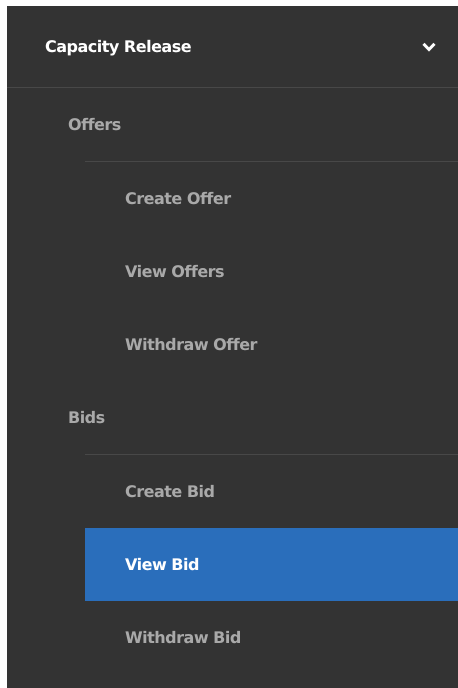  What do you see at coordinates (271, 344) in the screenshot?
I see `menu-item: Withdraw Offer` at bounding box center [271, 344].